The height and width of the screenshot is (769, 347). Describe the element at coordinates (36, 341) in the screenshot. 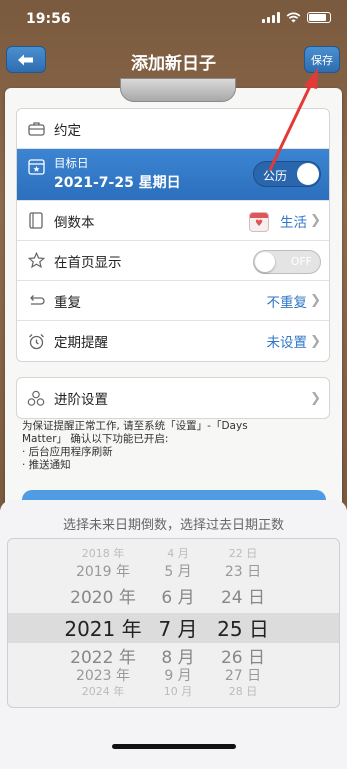

I see `alarm-clock-icon` at that location.